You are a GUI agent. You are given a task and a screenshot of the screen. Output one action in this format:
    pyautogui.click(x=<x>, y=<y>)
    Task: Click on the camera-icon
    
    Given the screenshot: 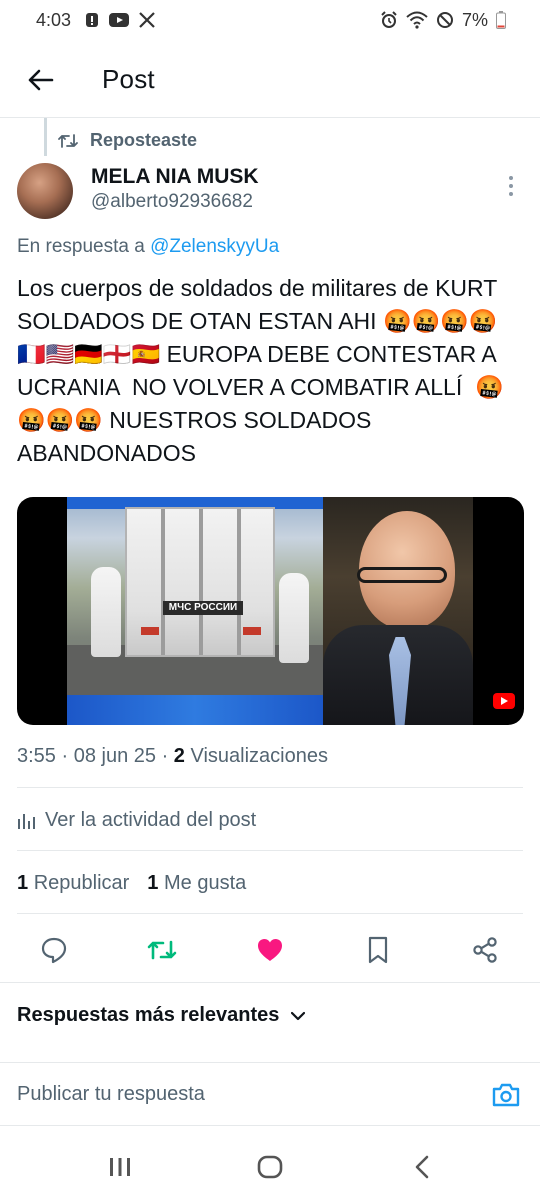 What is the action you would take?
    pyautogui.click(x=506, y=1095)
    